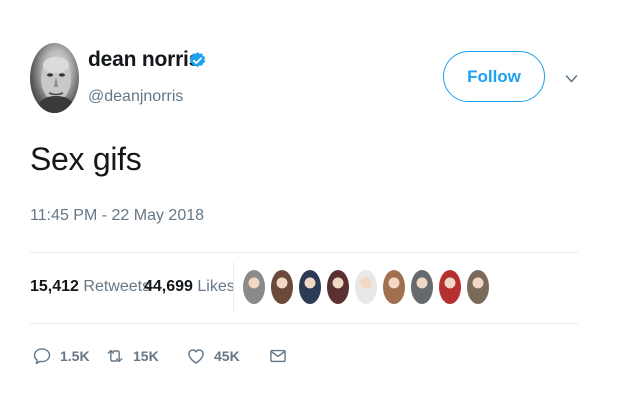 The width and height of the screenshot is (618, 412). Describe the element at coordinates (196, 356) in the screenshot. I see `heart-icon` at that location.